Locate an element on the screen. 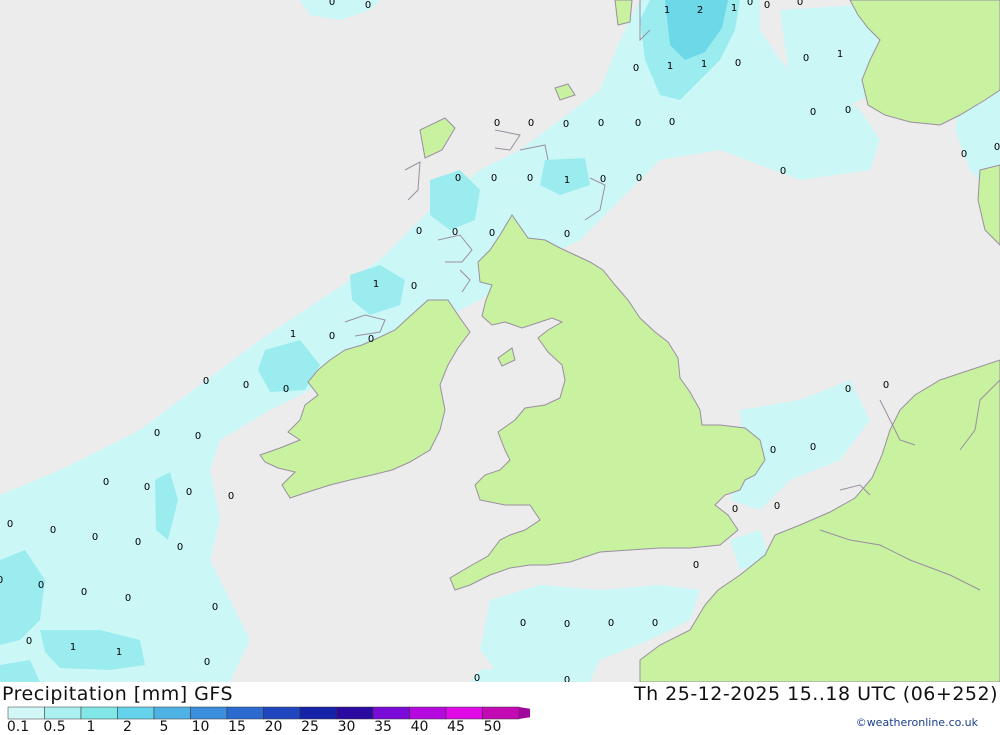 Image resolution: width=1000 pixels, height=735 pixels. color-scale-bar is located at coordinates (268, 713).